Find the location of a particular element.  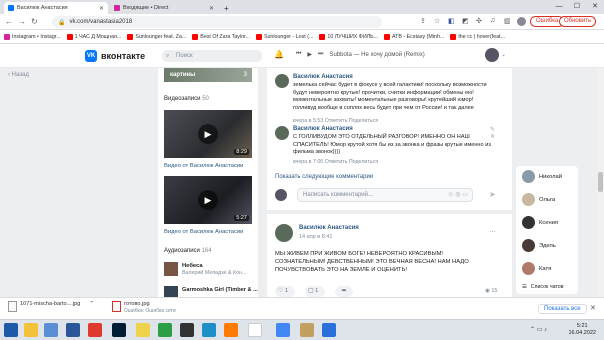

back-arrow-icon: ← is located at coordinates (9, 21).